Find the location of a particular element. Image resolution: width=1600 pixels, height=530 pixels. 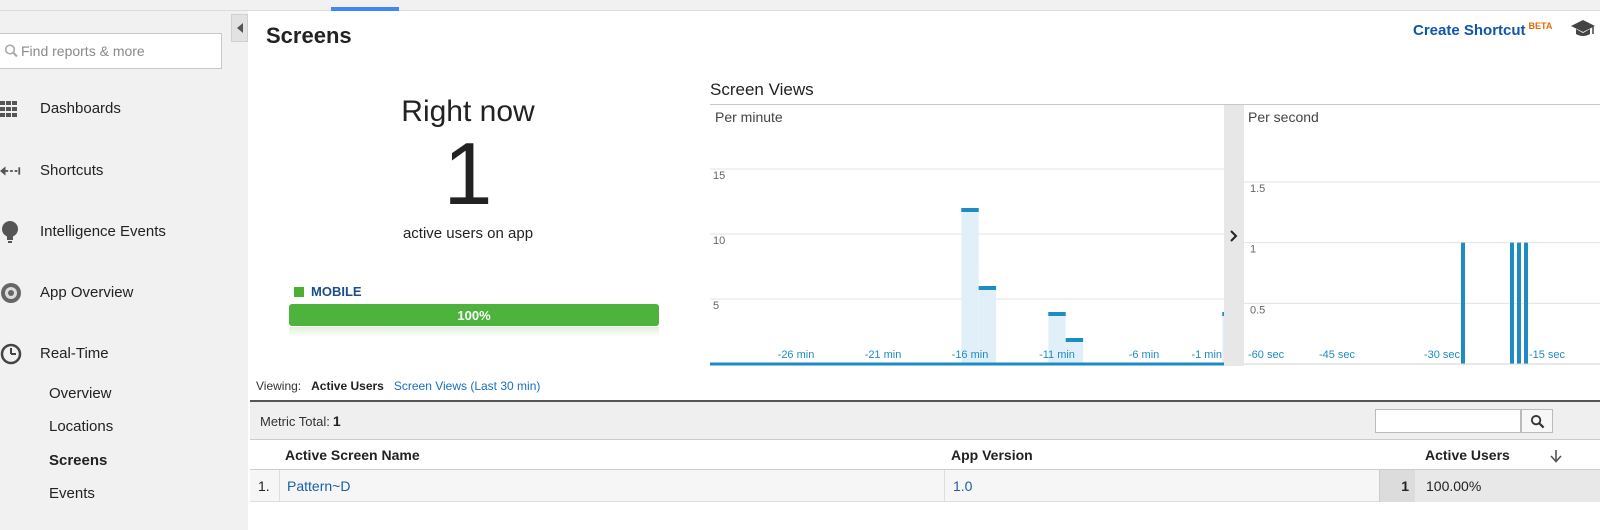

sidebar-subitem-screens: Screens is located at coordinates (78, 460).